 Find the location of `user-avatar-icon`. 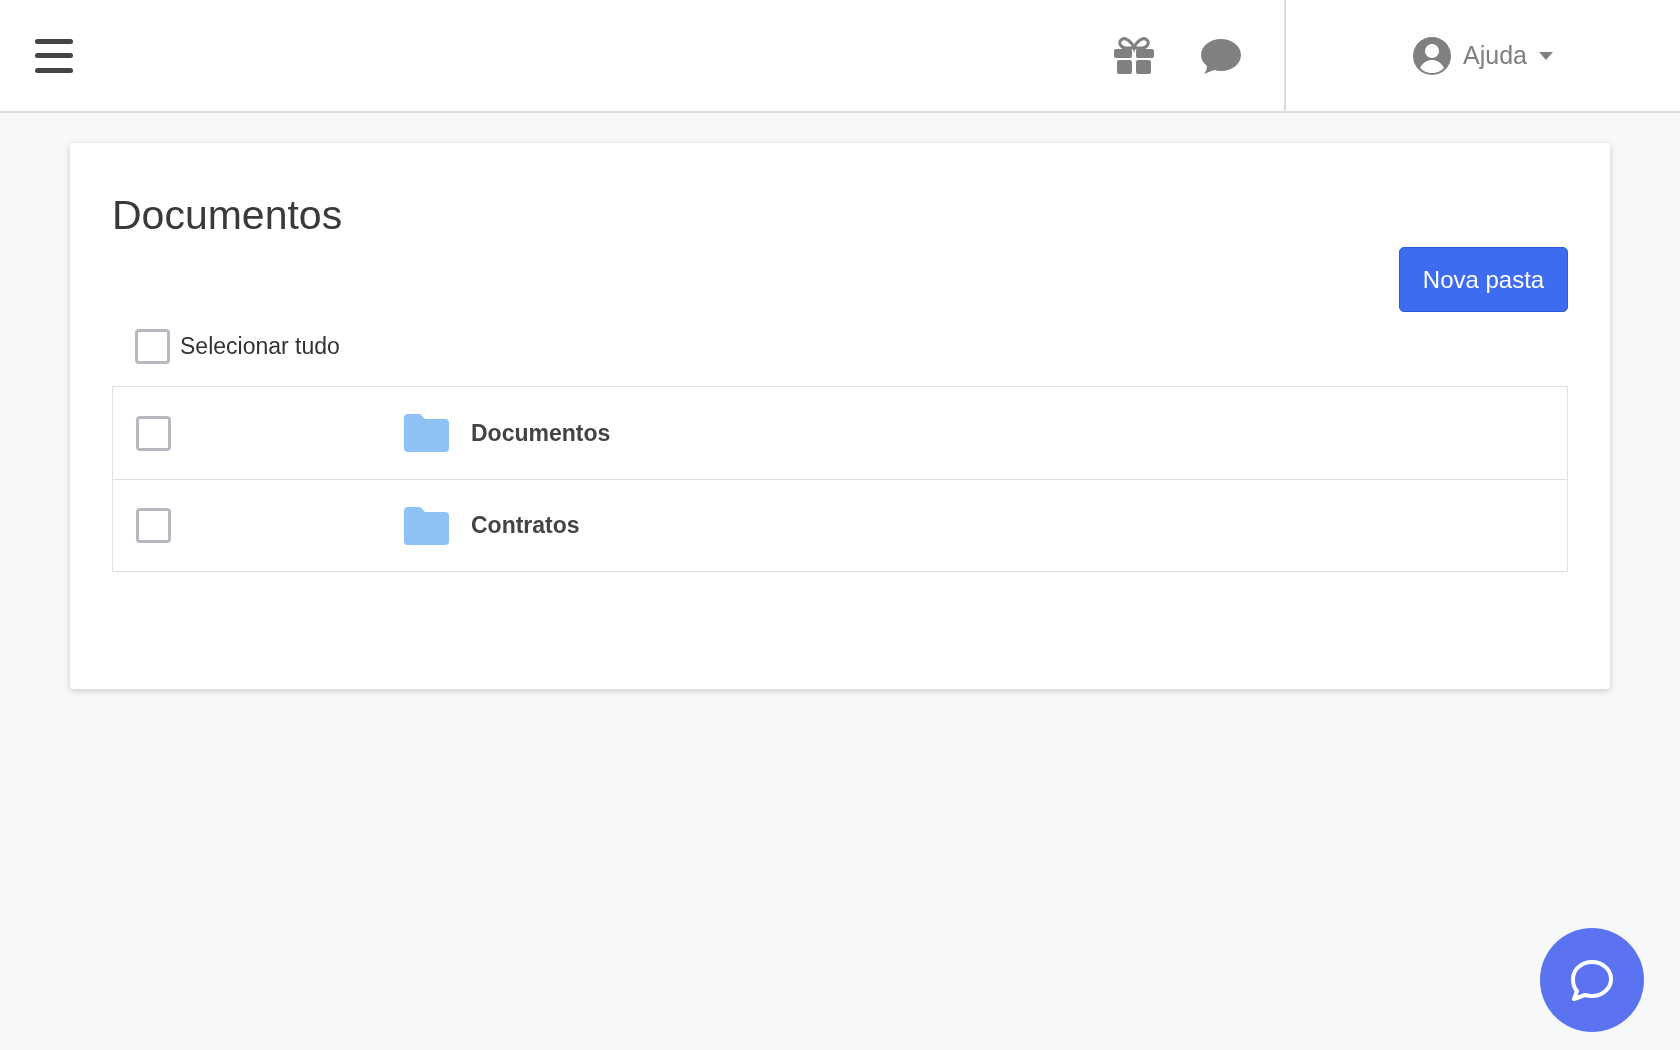

user-avatar-icon is located at coordinates (1432, 55).